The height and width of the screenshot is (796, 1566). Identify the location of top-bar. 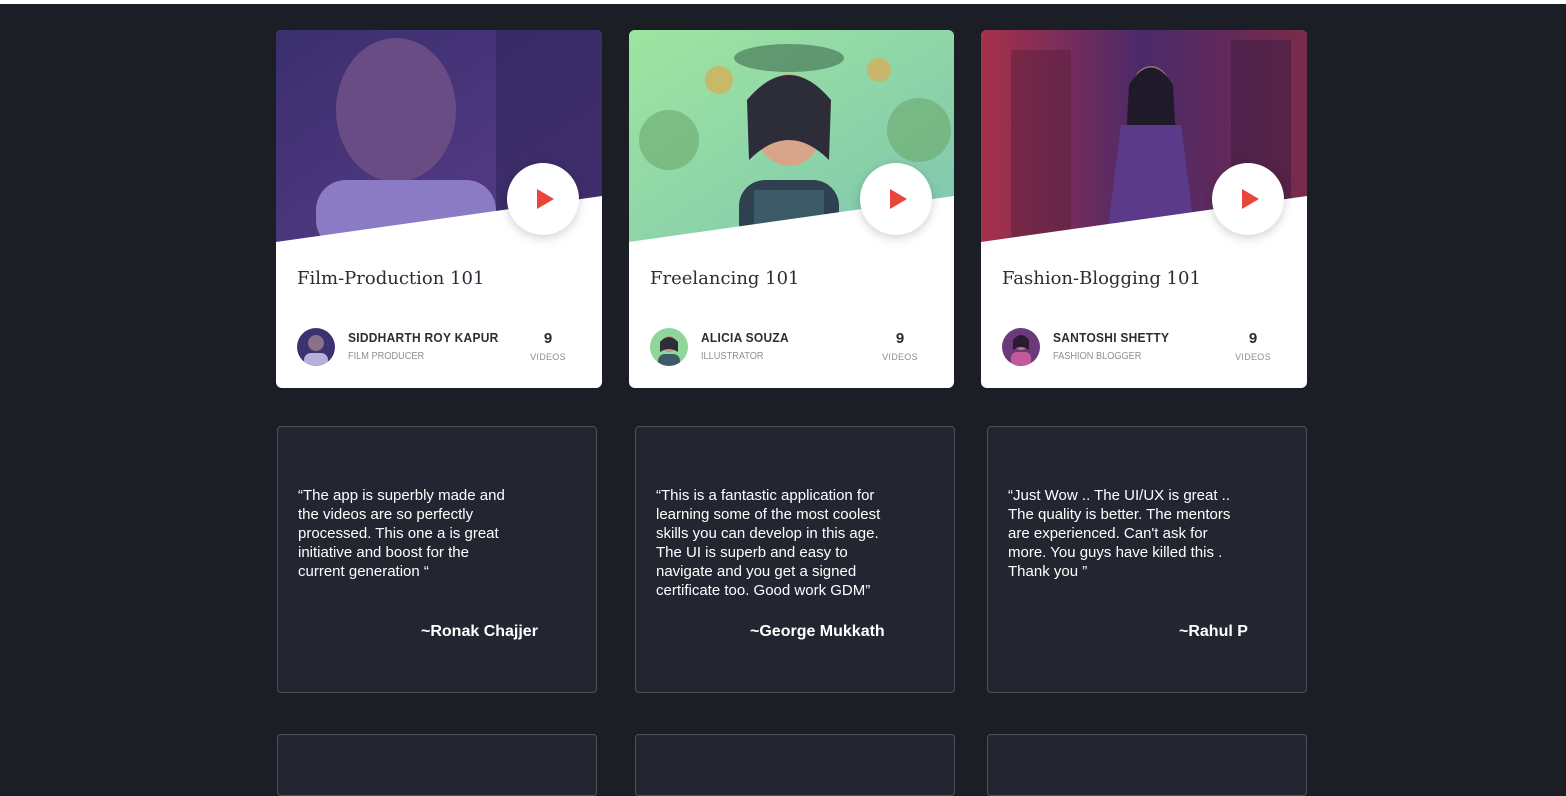
(783, 2).